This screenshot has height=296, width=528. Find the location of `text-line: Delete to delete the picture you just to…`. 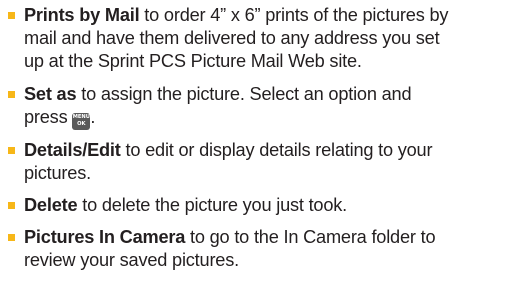

text-line: Delete to delete the picture you just to… is located at coordinates (276, 205).